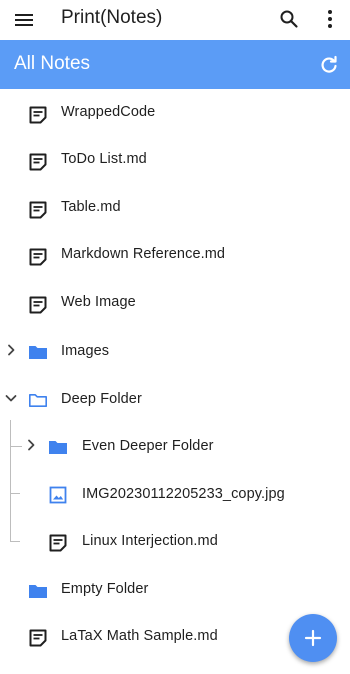 This screenshot has width=350, height=674. I want to click on item-name: WrappedCode, so click(108, 112).